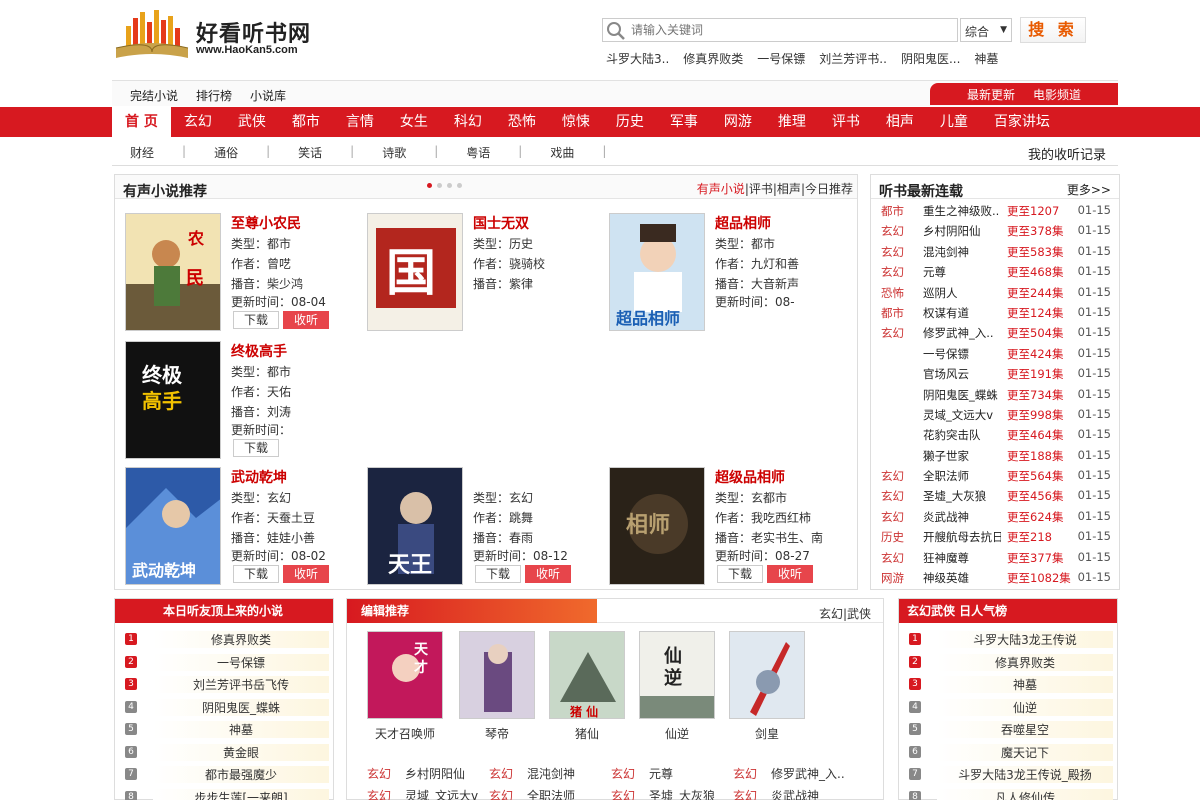 This screenshot has width=1200, height=800. I want to click on rank-row: 2 修真界败类, so click(1010, 663).